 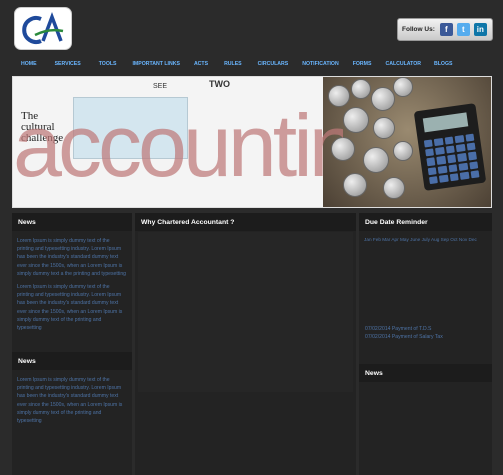 What do you see at coordinates (425, 329) in the screenshot?
I see `due-date-entry: 07/02/2014 Payment of T.D.S` at bounding box center [425, 329].